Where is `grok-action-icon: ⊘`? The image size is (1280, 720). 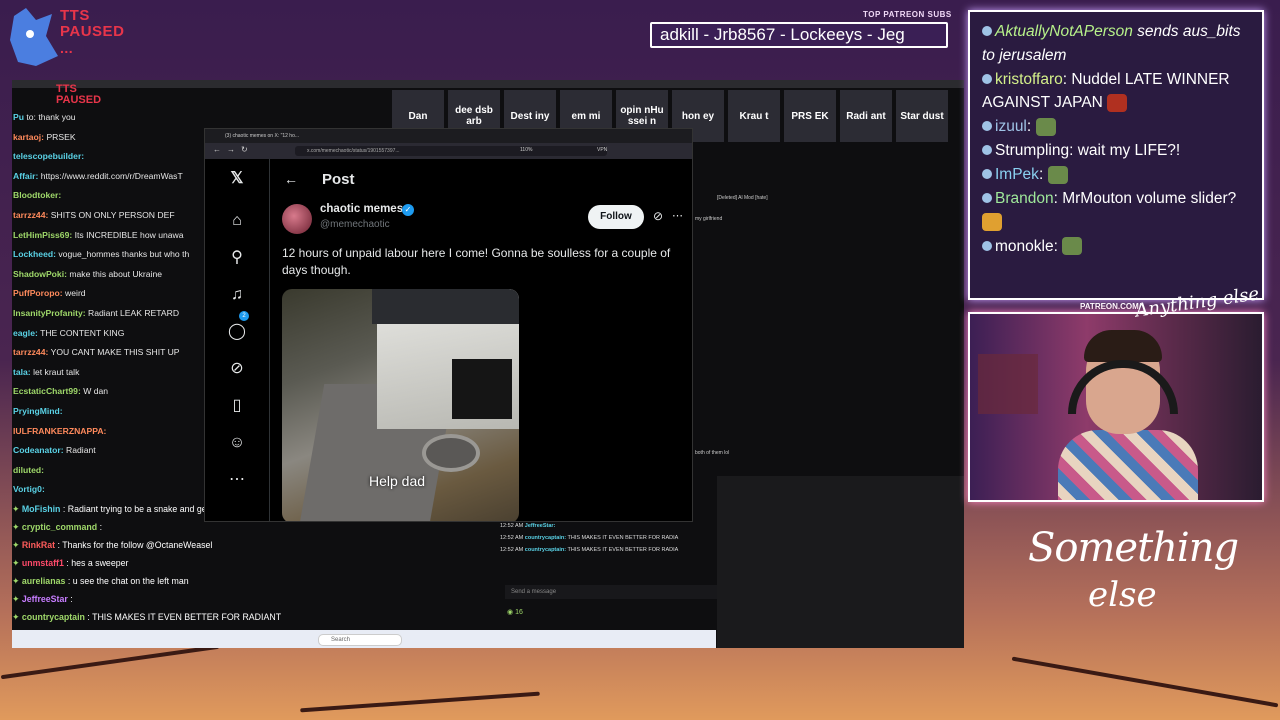
grok-action-icon: ⊘ is located at coordinates (658, 216).